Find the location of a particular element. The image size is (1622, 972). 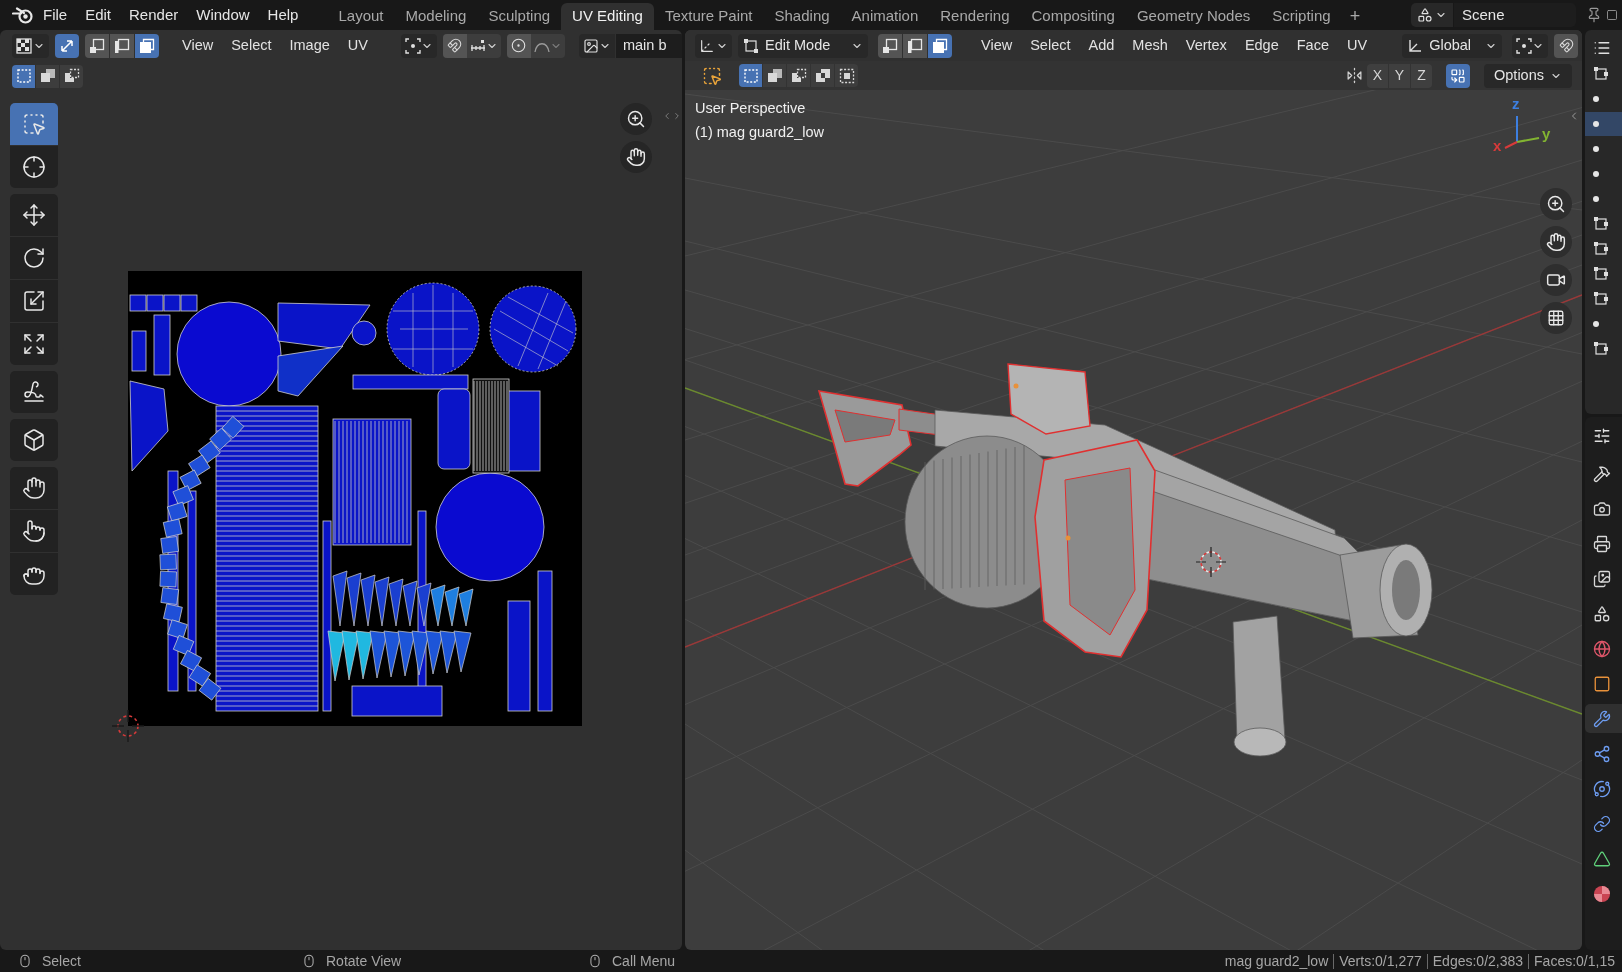

menu-item: Render is located at coordinates (154, 15).